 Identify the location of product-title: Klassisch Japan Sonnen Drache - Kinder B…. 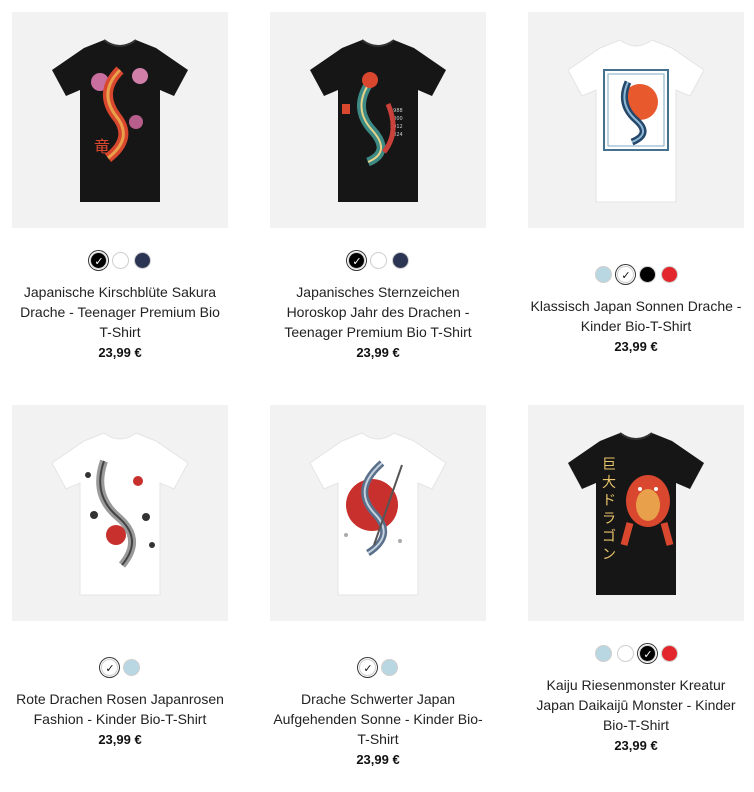
(636, 316).